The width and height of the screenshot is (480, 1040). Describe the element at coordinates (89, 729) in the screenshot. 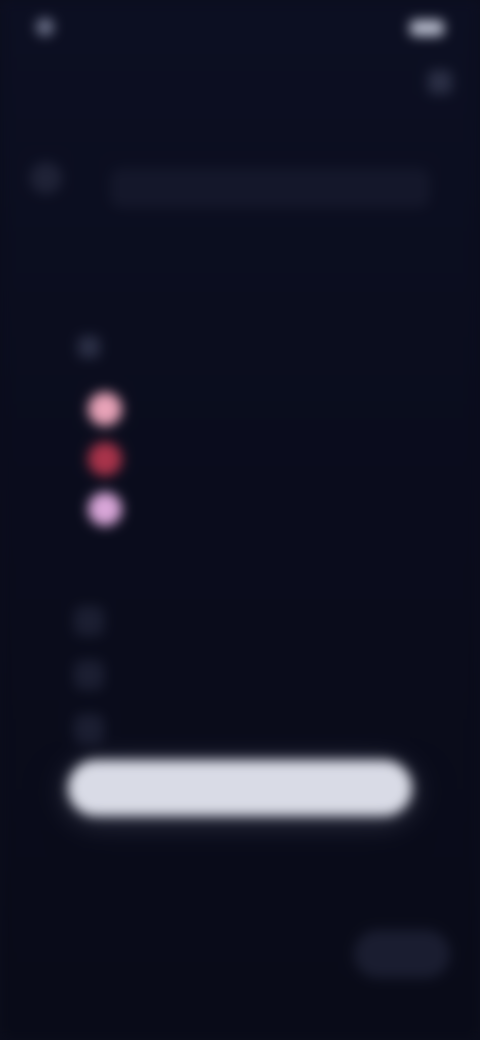

I see `row-3-icon` at that location.